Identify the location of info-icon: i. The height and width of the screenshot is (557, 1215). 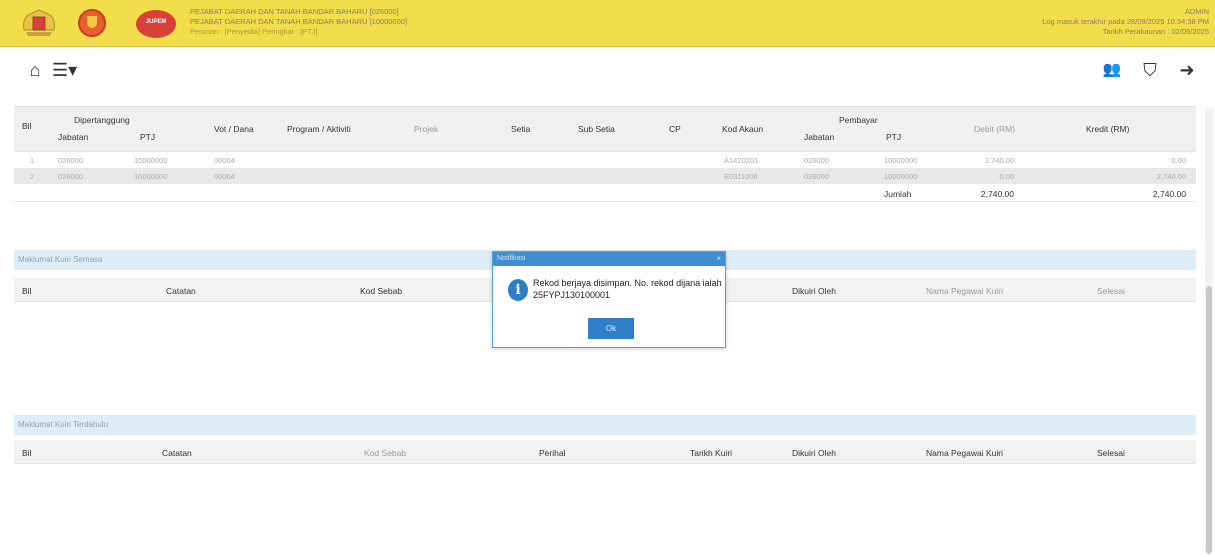
(518, 290).